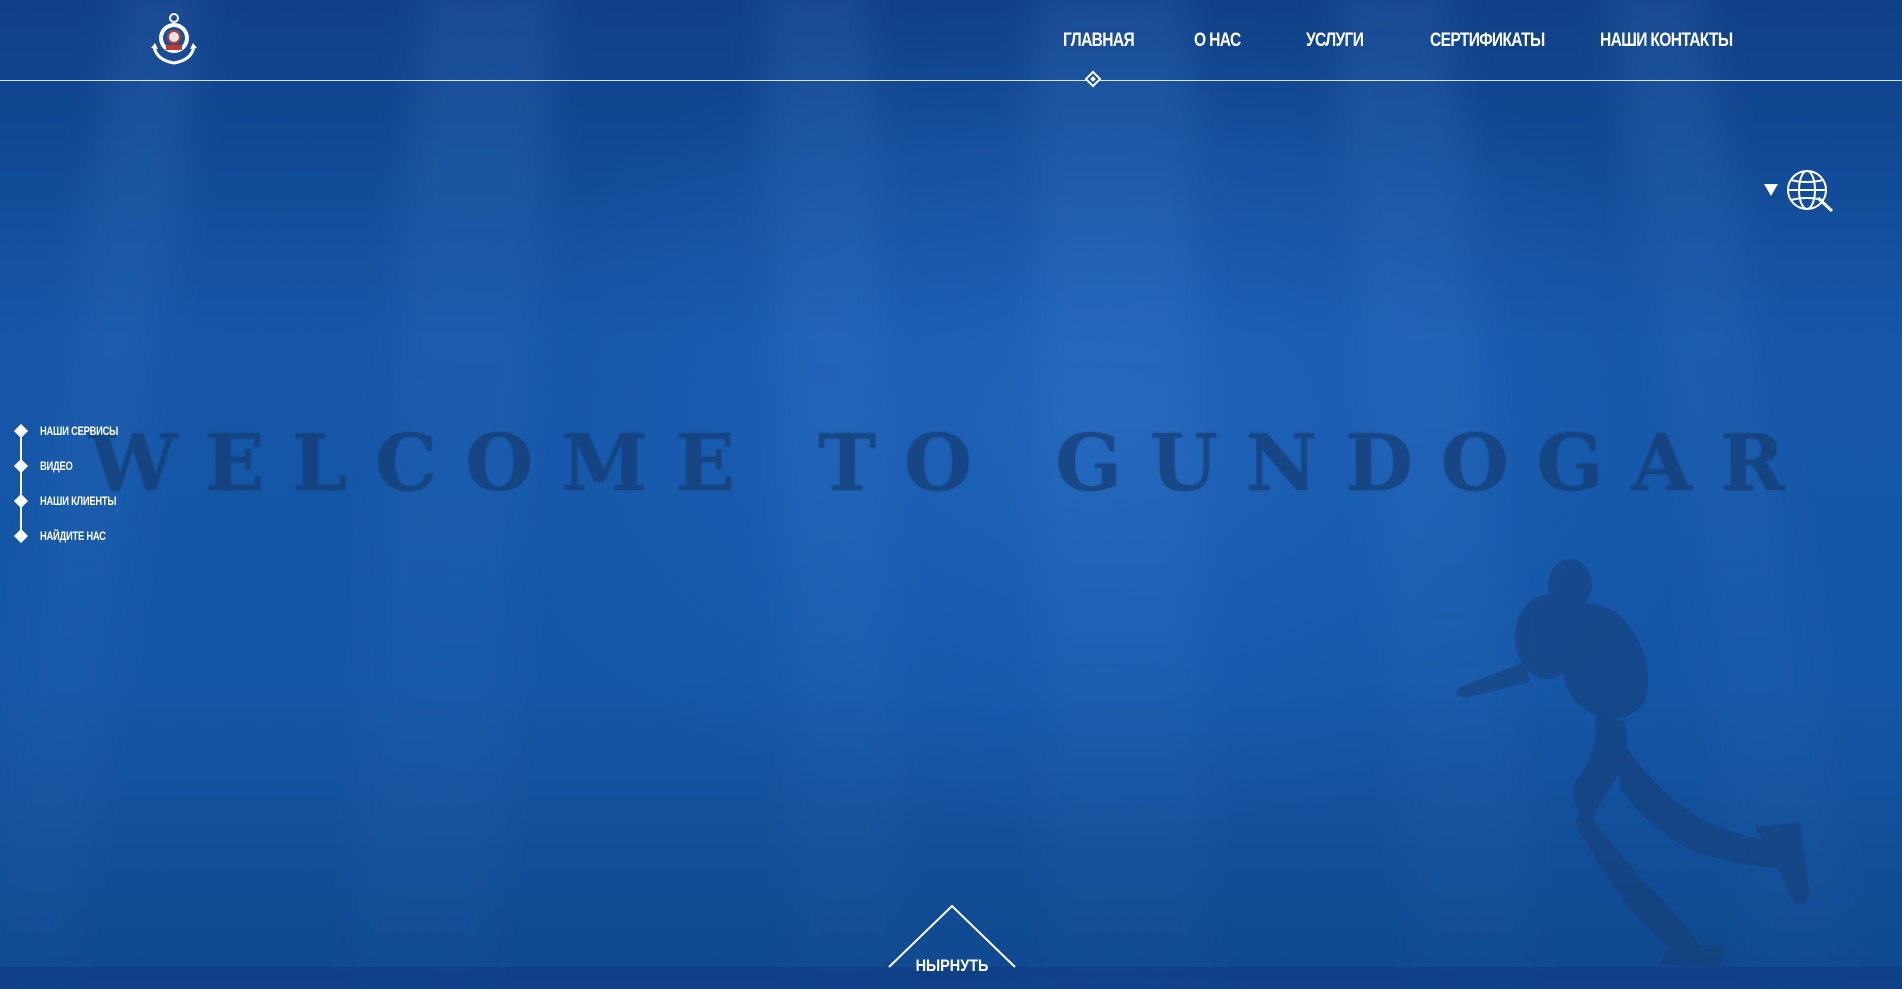 This screenshot has height=989, width=1902. Describe the element at coordinates (1771, 190) in the screenshot. I see `triangle-down-icon` at that location.